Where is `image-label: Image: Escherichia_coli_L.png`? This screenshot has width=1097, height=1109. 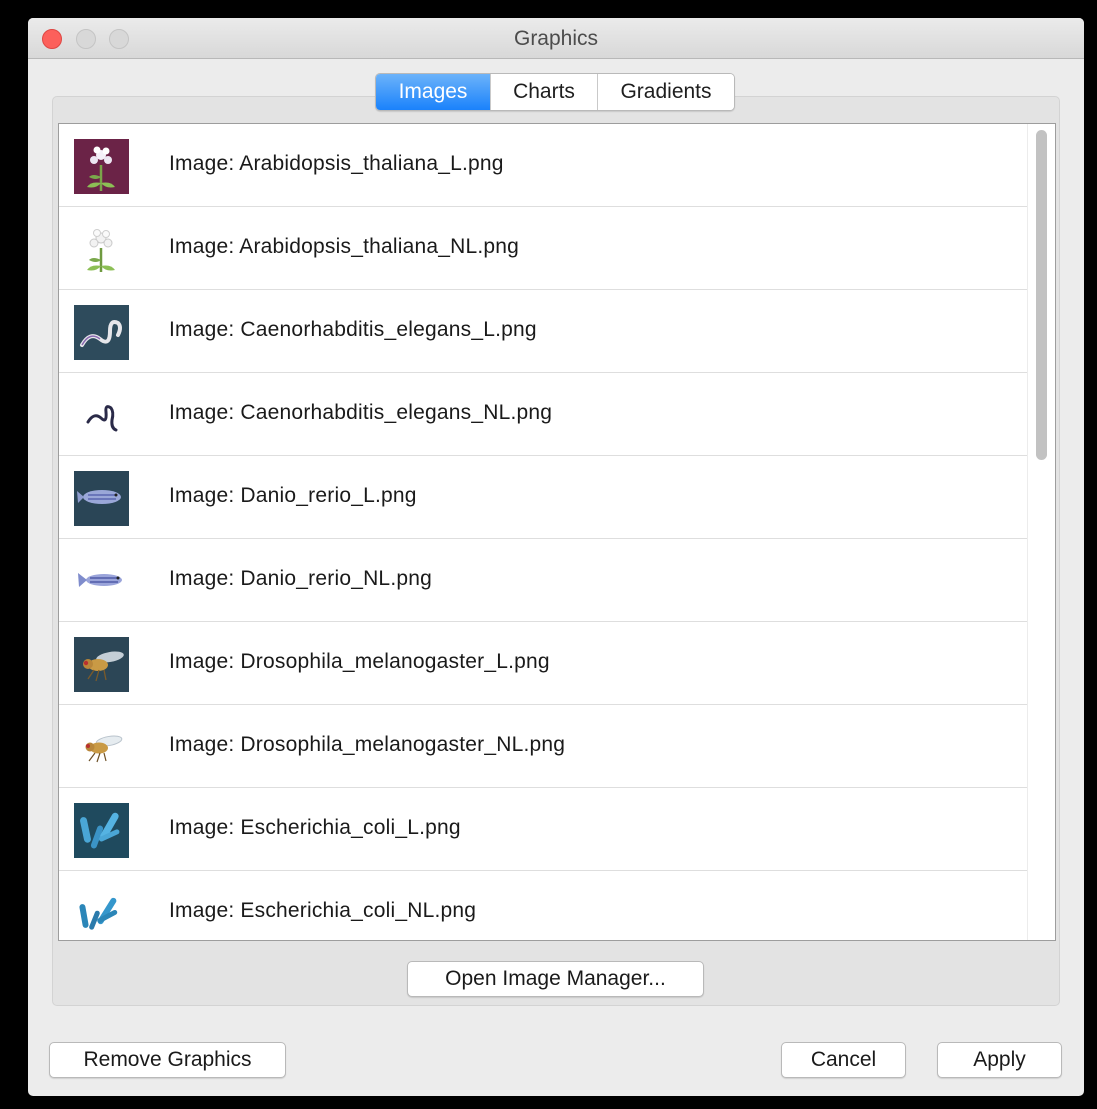 image-label: Image: Escherichia_coli_L.png is located at coordinates (315, 827).